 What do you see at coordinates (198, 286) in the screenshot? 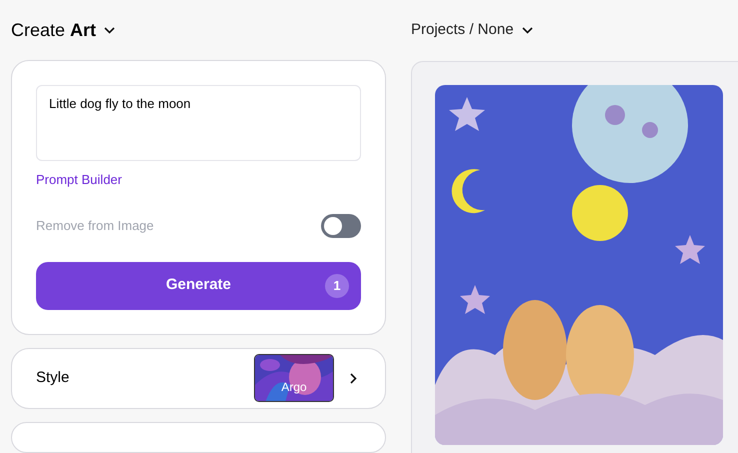
I see `generate-button: Generate 1` at bounding box center [198, 286].